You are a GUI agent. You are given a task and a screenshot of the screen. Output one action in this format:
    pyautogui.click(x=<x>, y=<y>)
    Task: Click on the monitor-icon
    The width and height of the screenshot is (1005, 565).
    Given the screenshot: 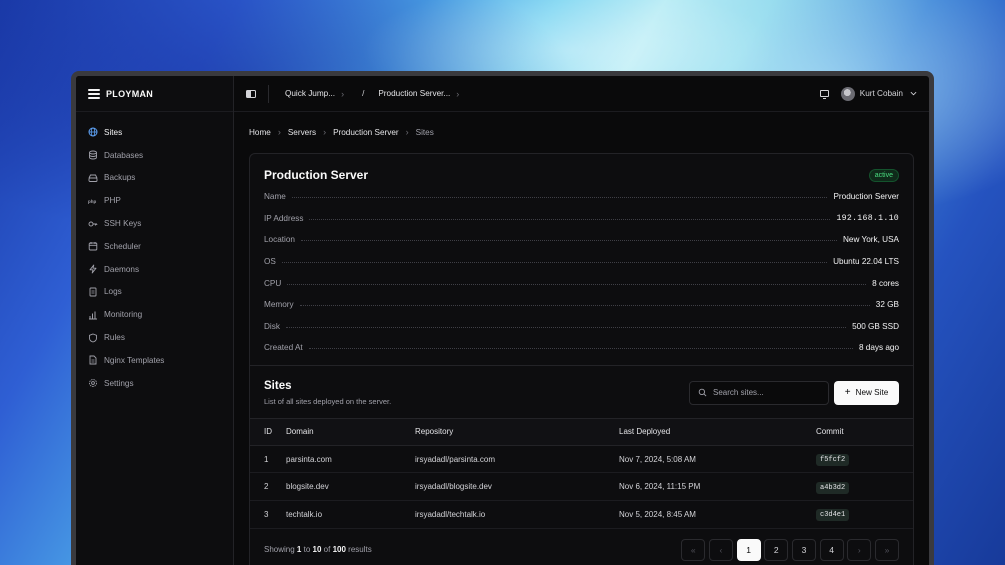 What is the action you would take?
    pyautogui.click(x=824, y=94)
    